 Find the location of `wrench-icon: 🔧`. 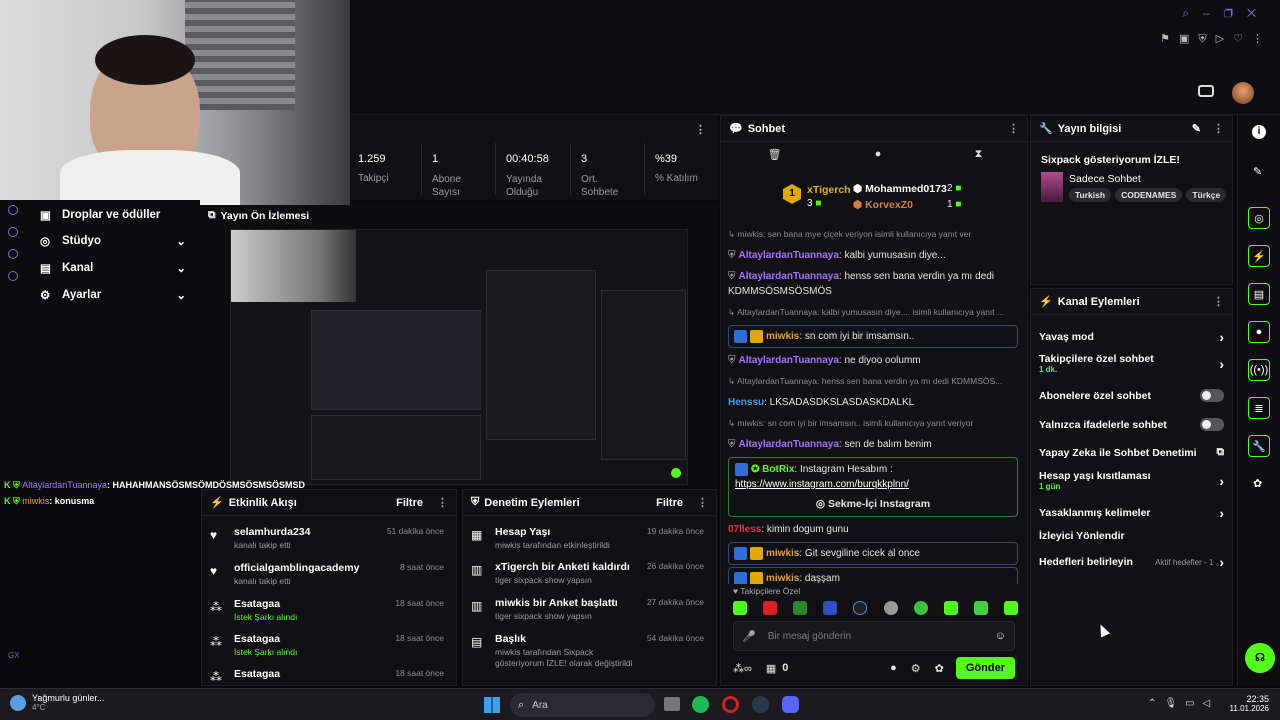

wrench-icon: 🔧 is located at coordinates (1259, 446).